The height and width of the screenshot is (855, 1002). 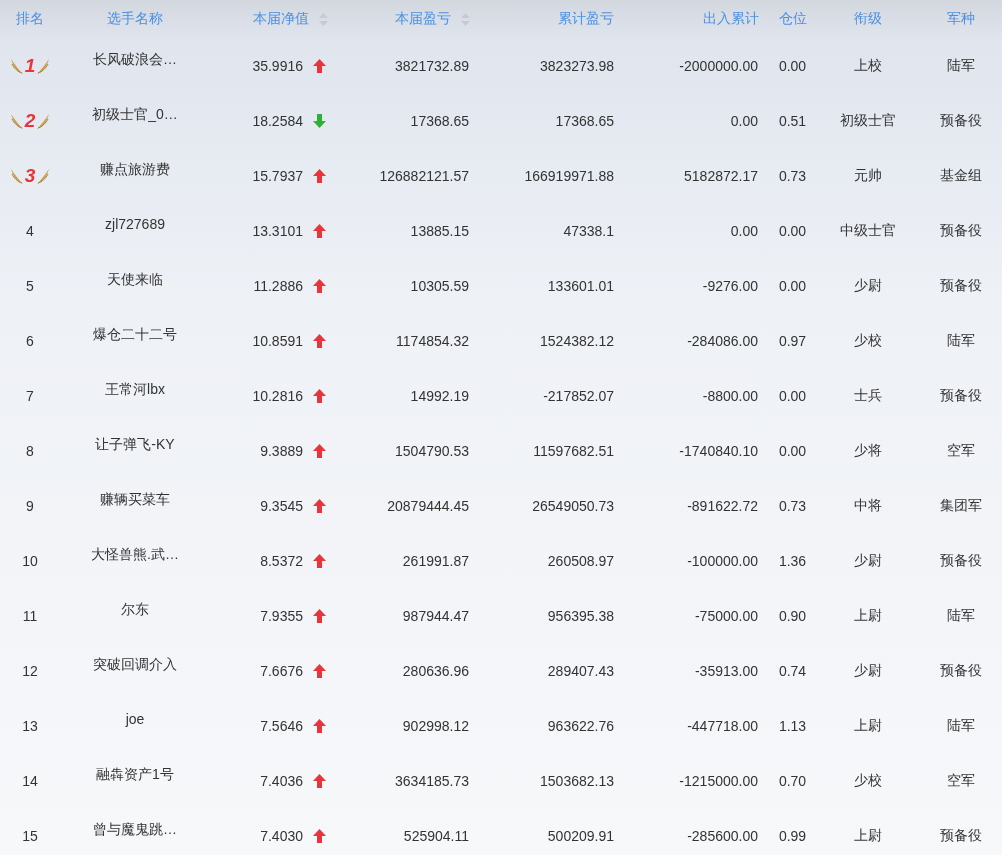 I want to click on rank-badge: 3, so click(x=30, y=175).